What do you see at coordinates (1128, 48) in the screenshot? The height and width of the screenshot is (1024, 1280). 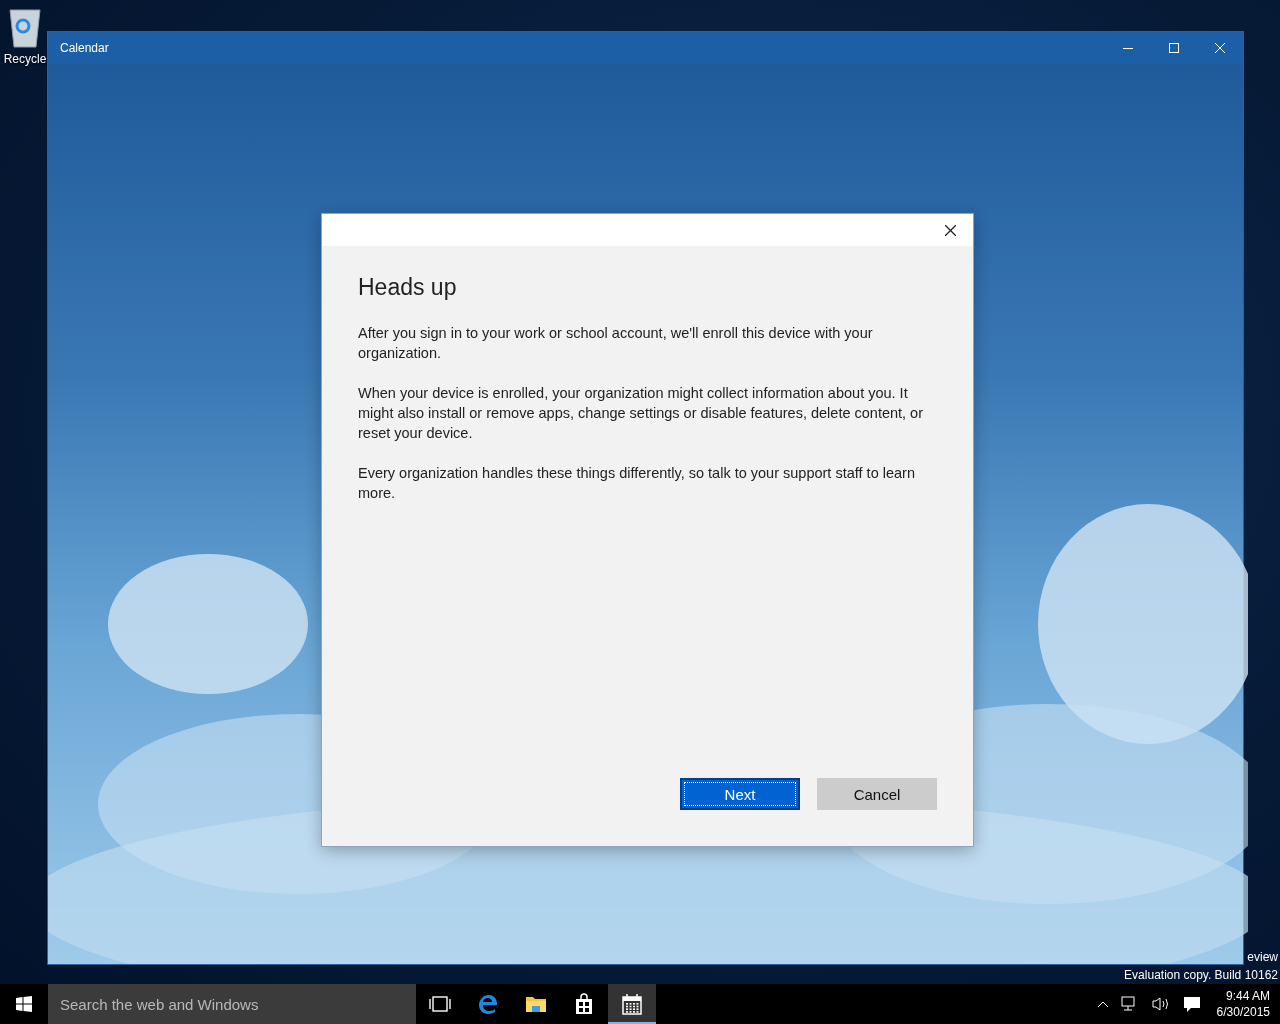 I see `minimize-icon` at bounding box center [1128, 48].